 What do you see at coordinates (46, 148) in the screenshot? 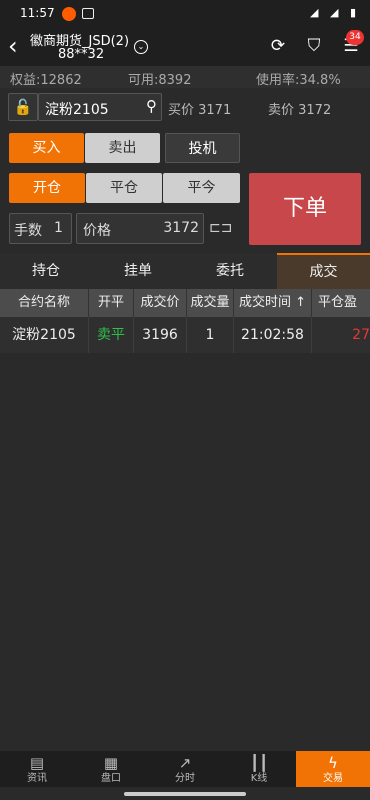
I see `buy-button: 买入` at bounding box center [46, 148].